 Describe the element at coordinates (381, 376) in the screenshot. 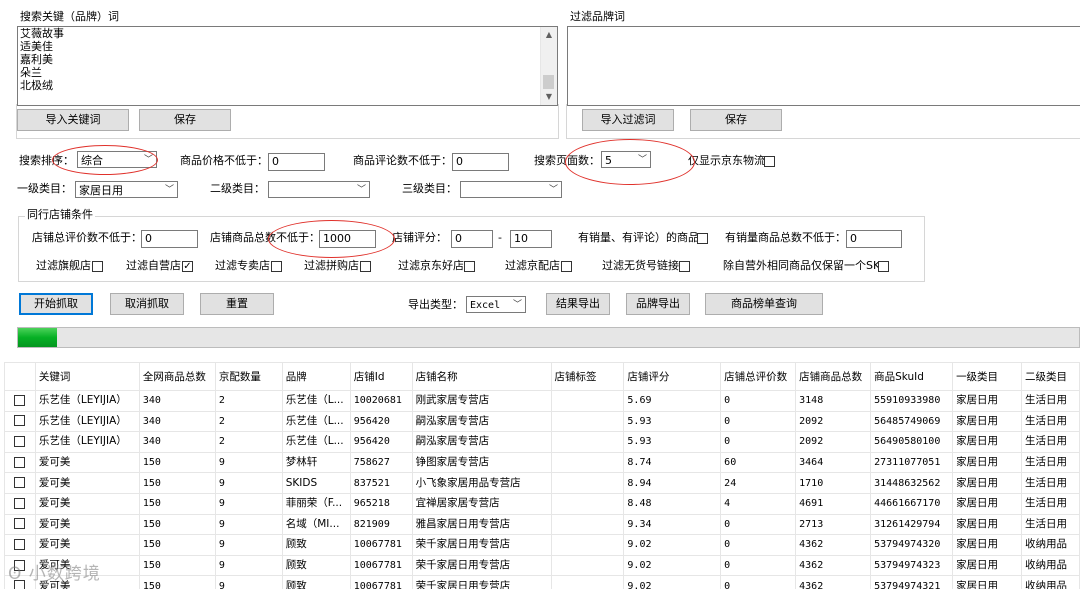

I see `column-header: 店铺Id` at that location.